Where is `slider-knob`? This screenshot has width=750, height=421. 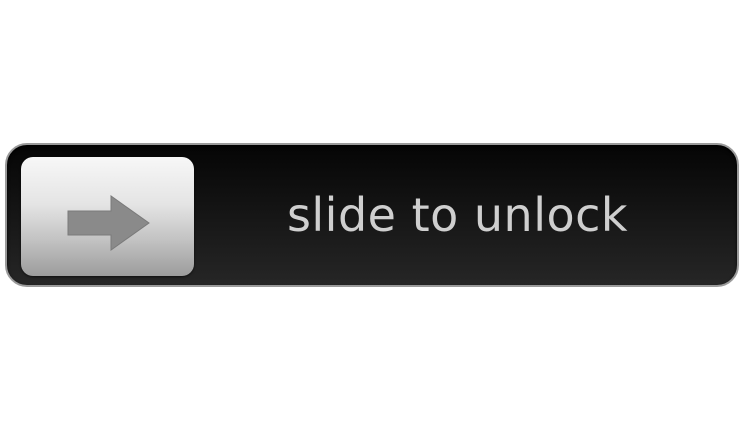 slider-knob is located at coordinates (107, 216).